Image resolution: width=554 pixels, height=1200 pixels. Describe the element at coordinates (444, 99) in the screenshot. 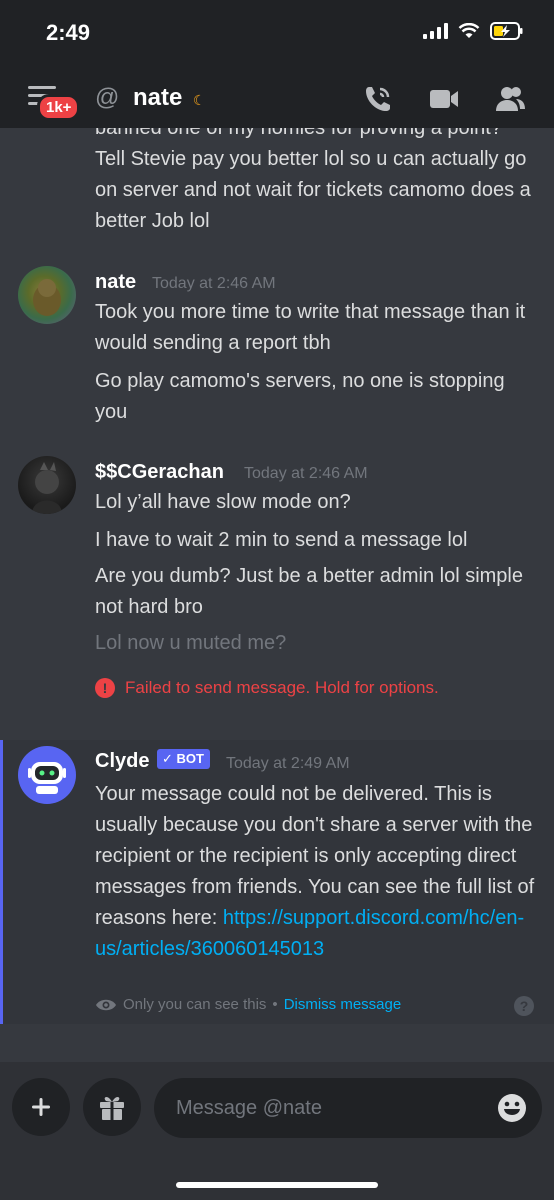

I see `video-icon` at that location.